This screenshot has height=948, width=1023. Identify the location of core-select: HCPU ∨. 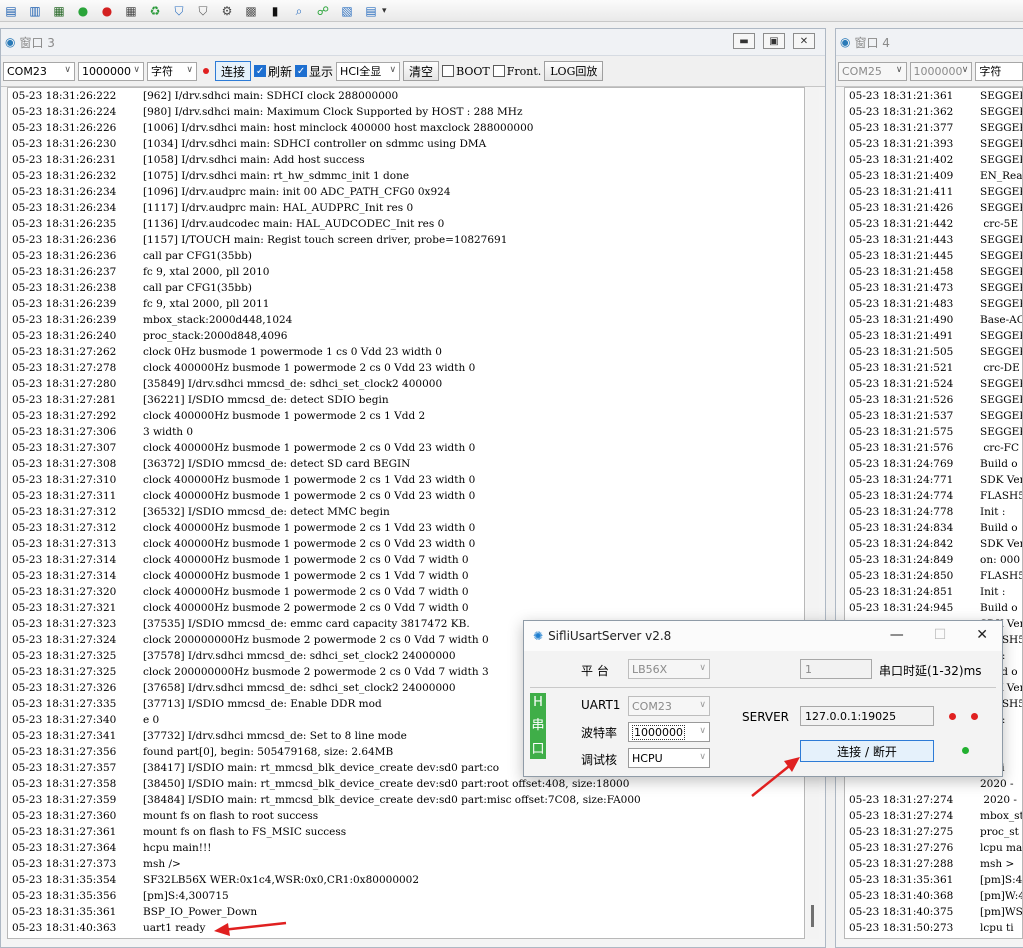
(669, 758).